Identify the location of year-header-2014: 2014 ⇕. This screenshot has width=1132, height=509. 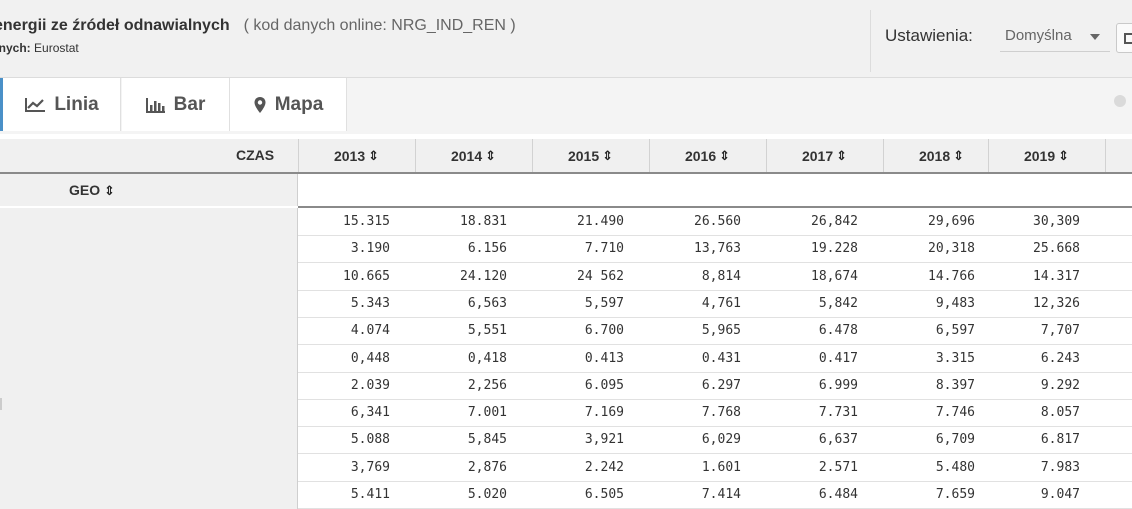
(473, 155).